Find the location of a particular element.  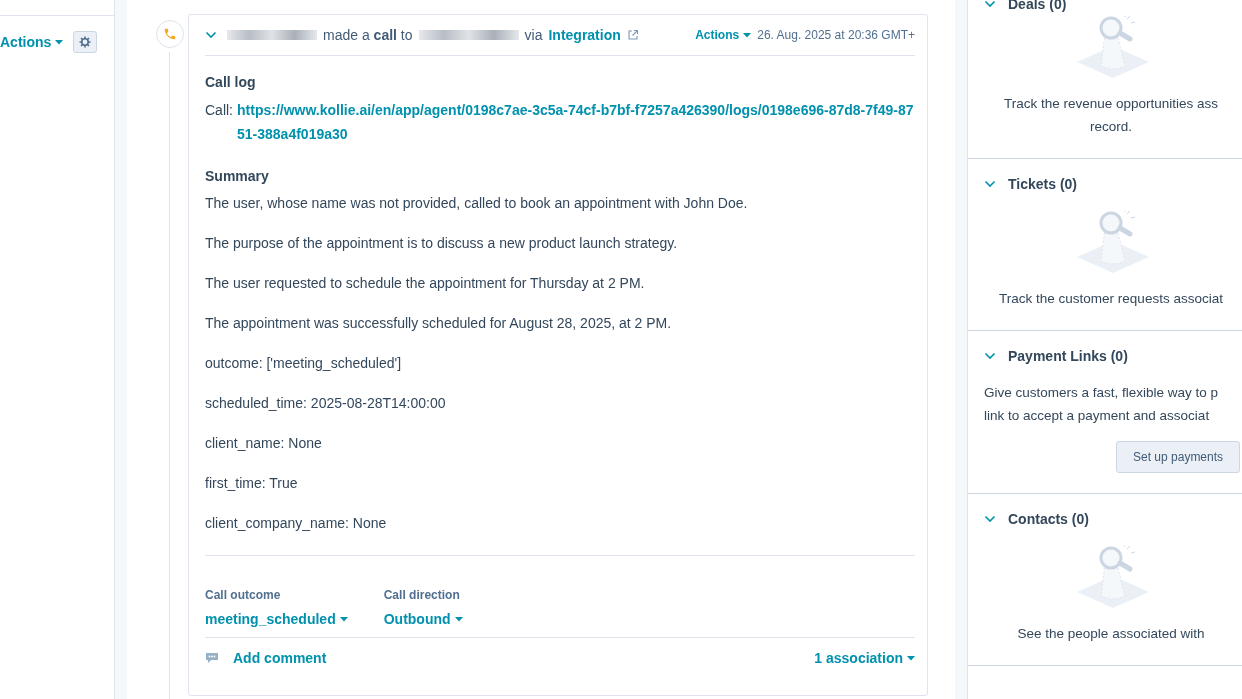

external-link-icon is located at coordinates (632, 35).